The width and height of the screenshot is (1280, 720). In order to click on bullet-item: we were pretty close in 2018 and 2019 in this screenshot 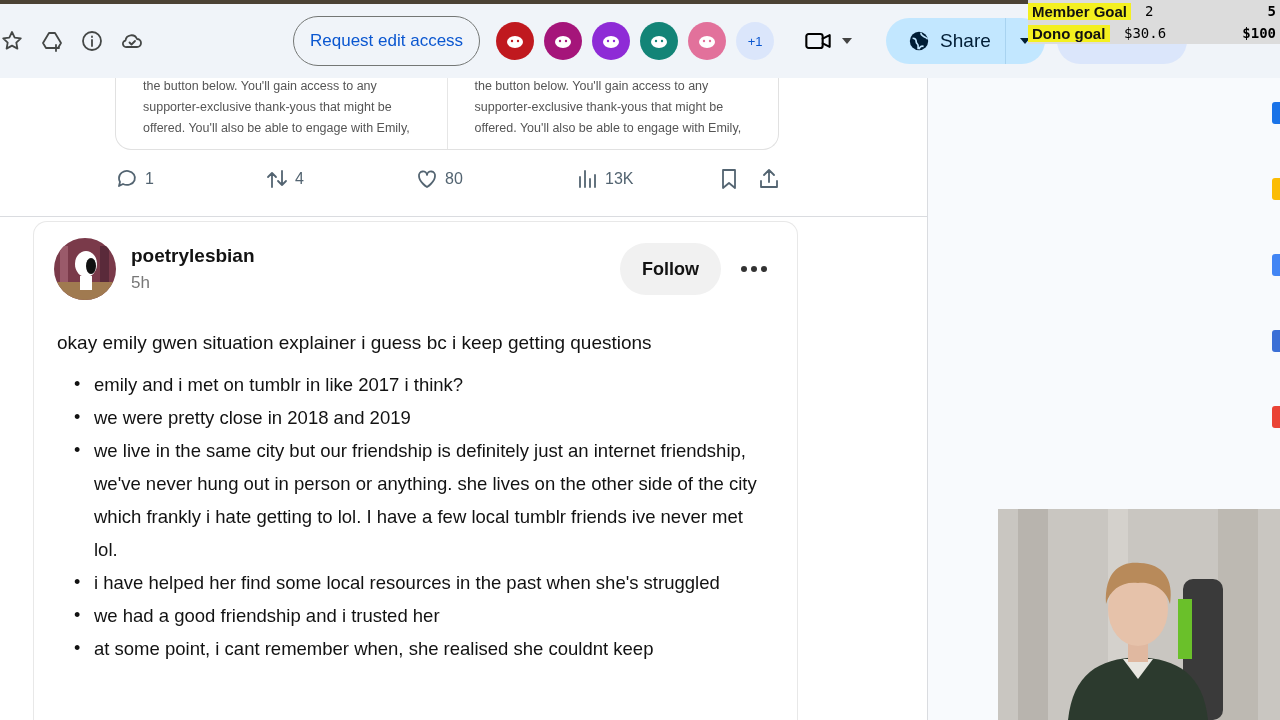, I will do `click(252, 418)`.